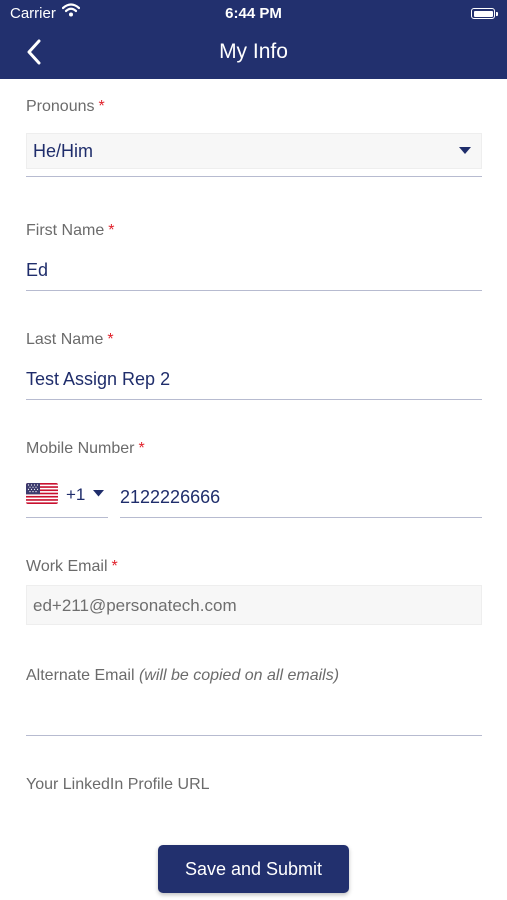 This screenshot has width=507, height=900. What do you see at coordinates (65, 339) in the screenshot?
I see `last-name-label-text: Last Name` at bounding box center [65, 339].